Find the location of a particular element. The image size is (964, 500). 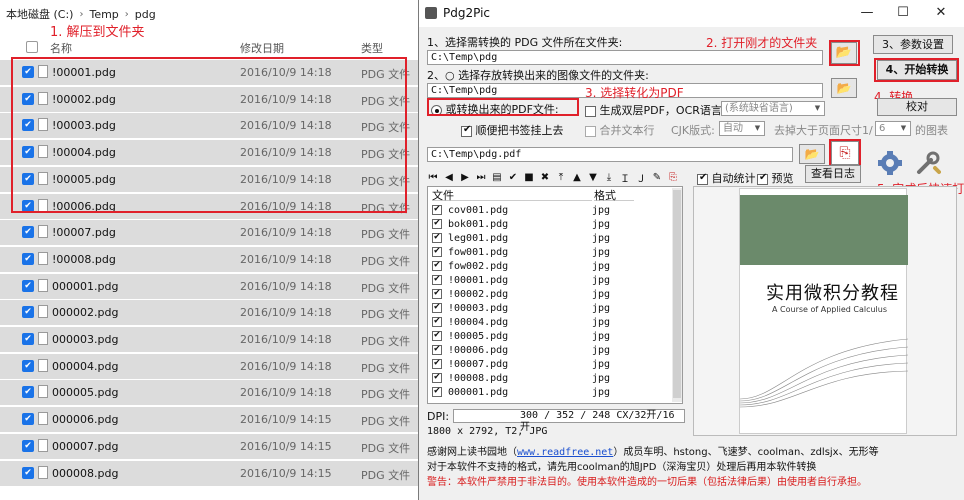

preview-checkbox: 预览 is located at coordinates (775, 178).